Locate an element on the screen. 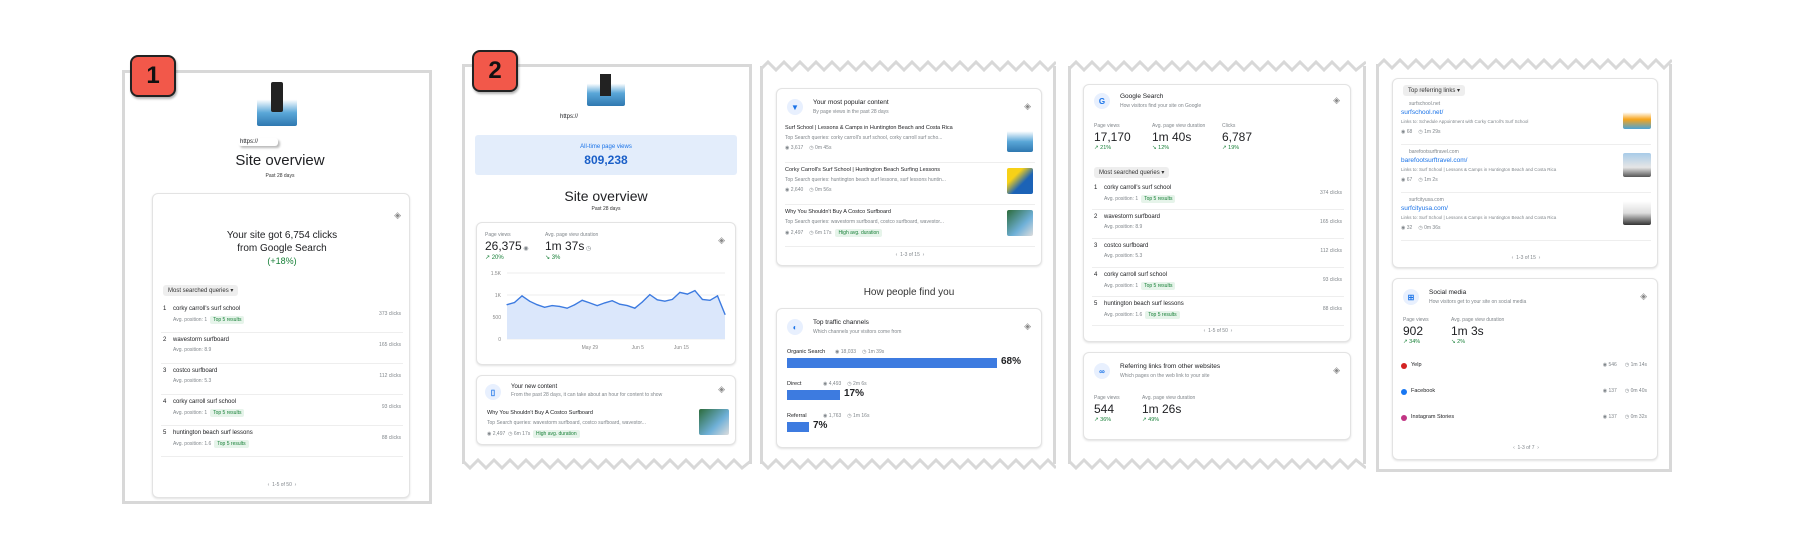  social-row: Instagram Stories ◉ 137 ◷ 0m 32s is located at coordinates (1526, 419).